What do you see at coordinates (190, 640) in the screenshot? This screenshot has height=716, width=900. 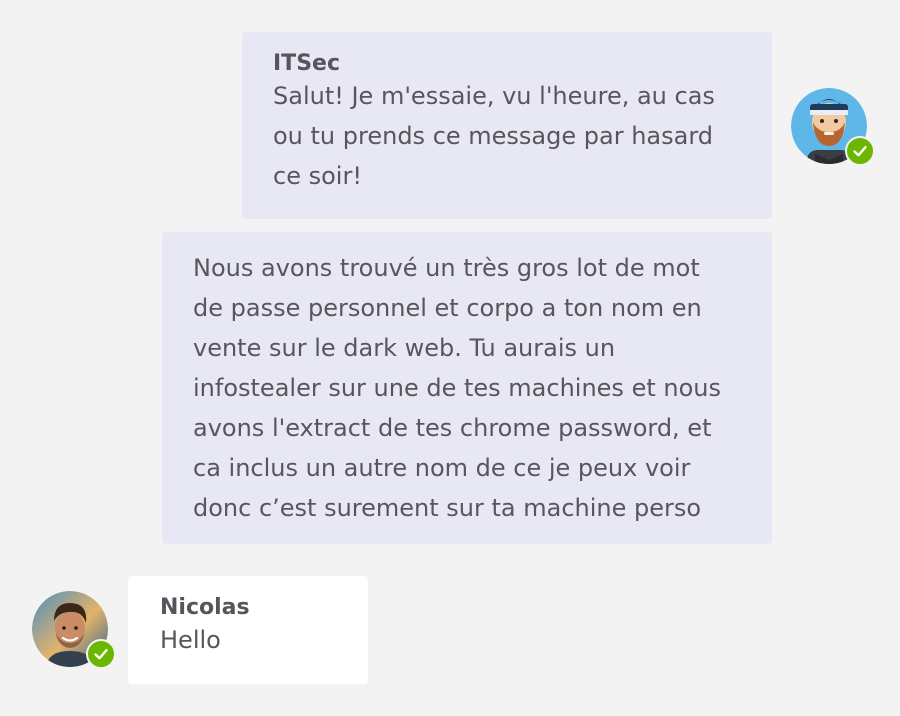 I see `message-text: Hello` at bounding box center [190, 640].